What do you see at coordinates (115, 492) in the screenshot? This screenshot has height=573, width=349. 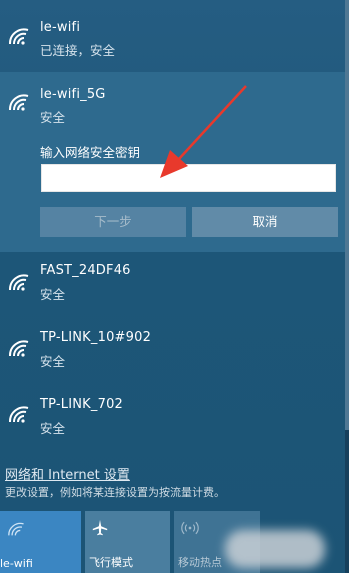 I see `settings-description: 更改设置，例如将某连接设置为按流量计费。` at bounding box center [115, 492].